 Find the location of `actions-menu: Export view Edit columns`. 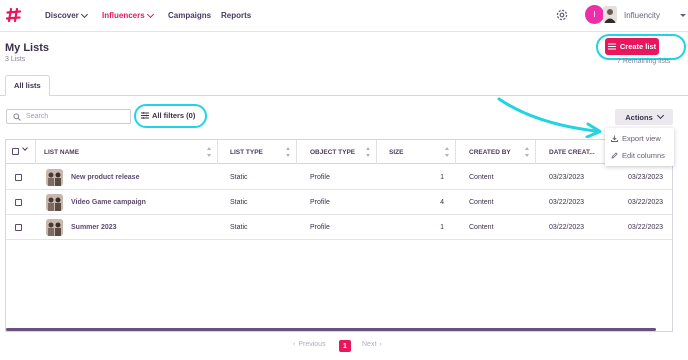

actions-menu: Export view Edit columns is located at coordinates (639, 147).